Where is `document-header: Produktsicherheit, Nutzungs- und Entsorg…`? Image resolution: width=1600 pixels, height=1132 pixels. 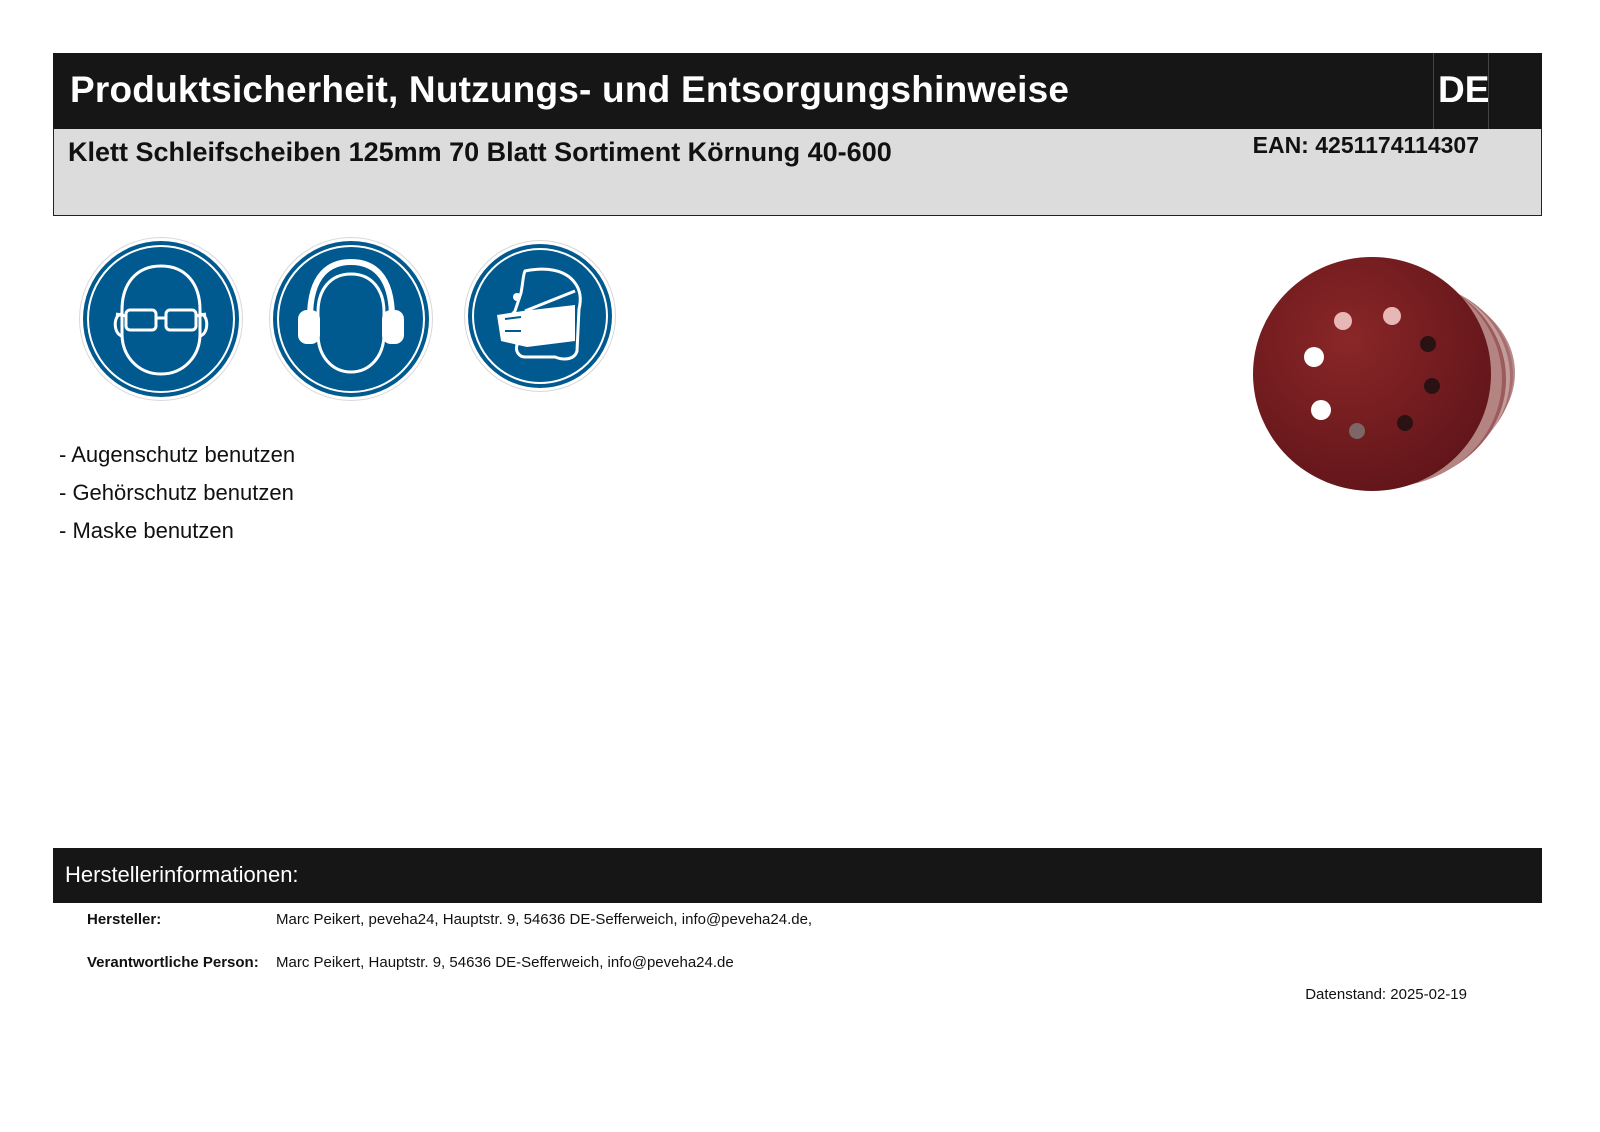
document-header: Produktsicherheit, Nutzungs- und Entsorg… is located at coordinates (797, 91).